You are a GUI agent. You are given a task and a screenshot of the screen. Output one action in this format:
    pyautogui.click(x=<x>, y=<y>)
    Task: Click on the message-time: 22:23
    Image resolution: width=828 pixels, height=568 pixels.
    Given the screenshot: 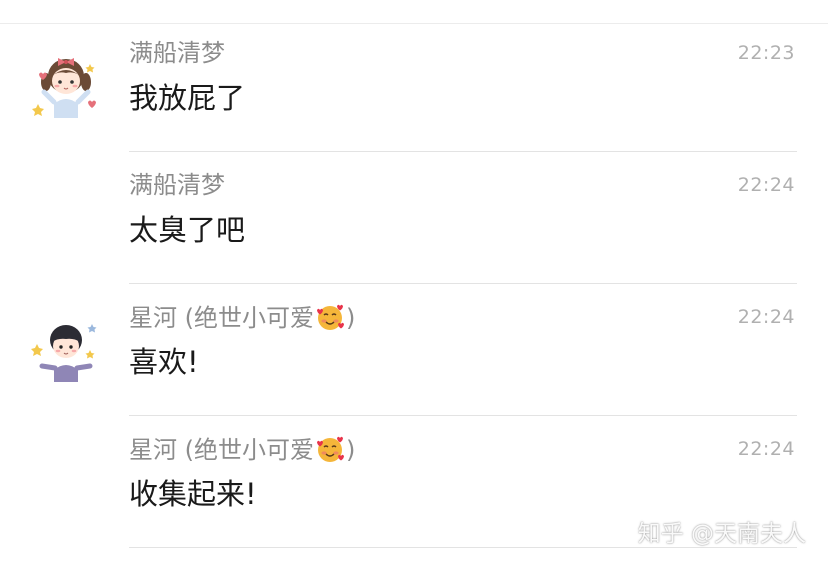 What is the action you would take?
    pyautogui.click(x=766, y=53)
    